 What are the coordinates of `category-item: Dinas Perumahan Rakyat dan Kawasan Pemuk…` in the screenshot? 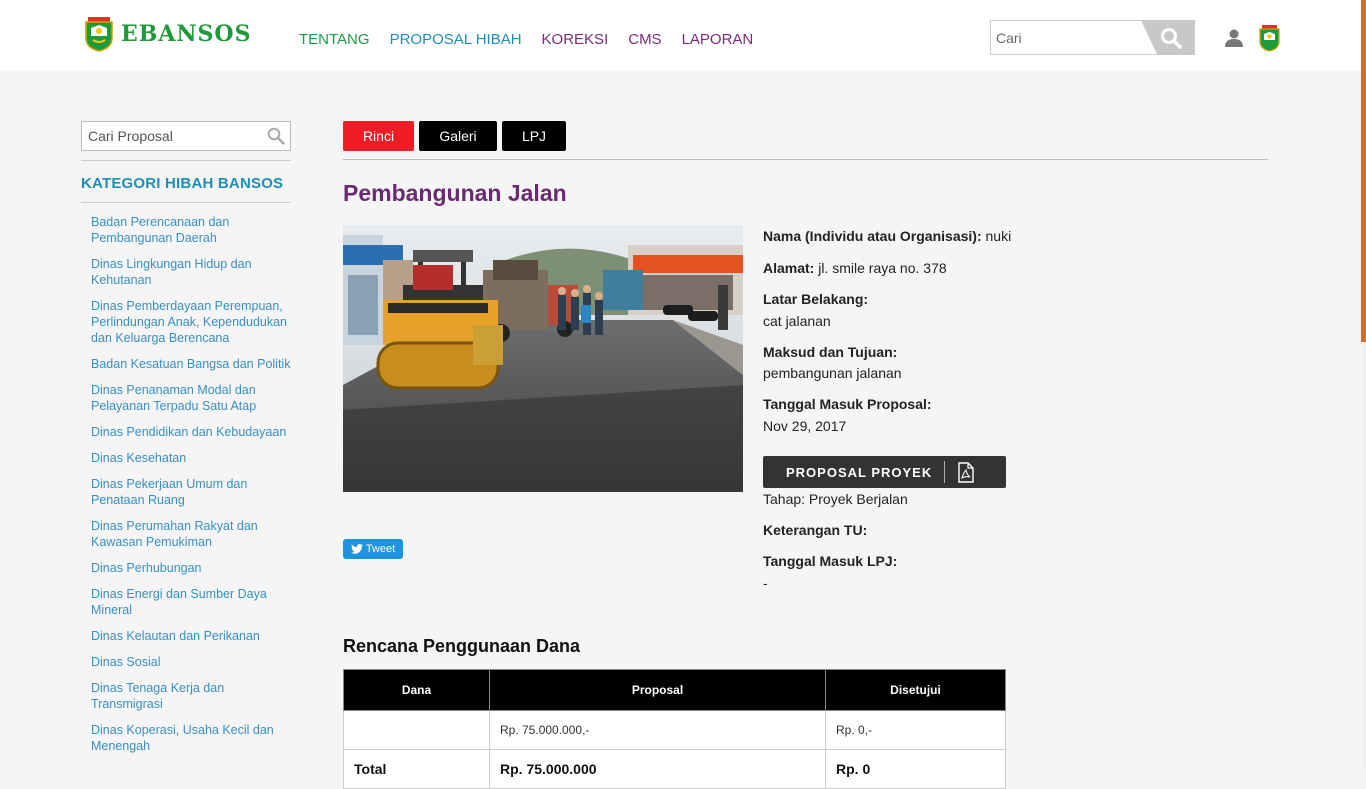 It's located at (191, 534).